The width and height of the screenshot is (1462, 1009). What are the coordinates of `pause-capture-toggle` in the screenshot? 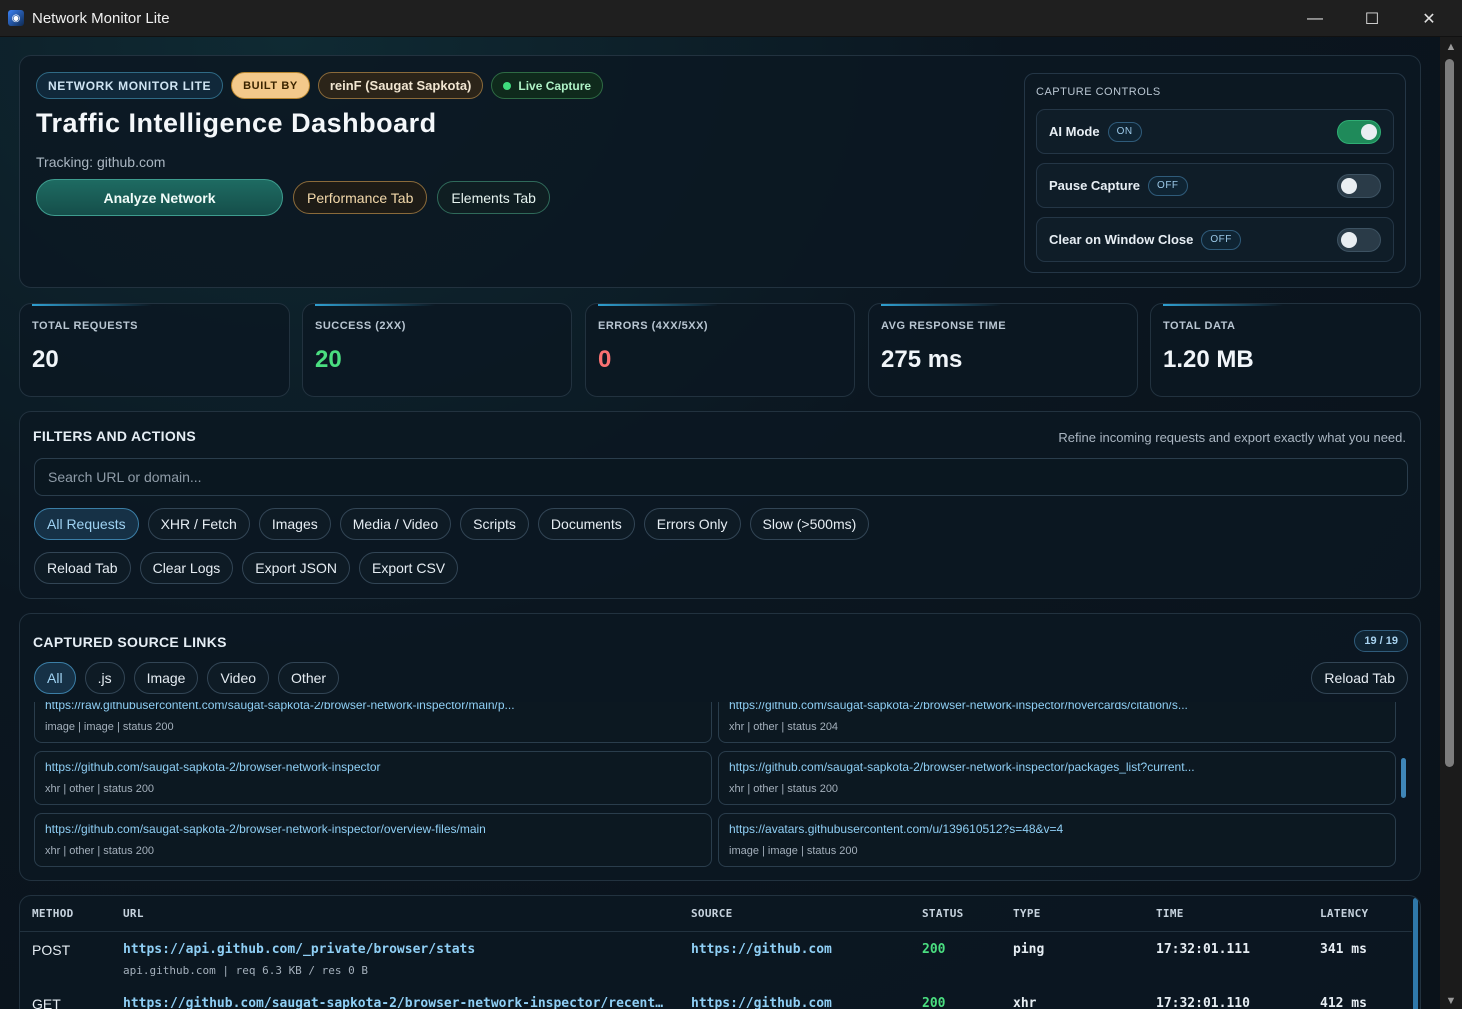 It's located at (1359, 186).